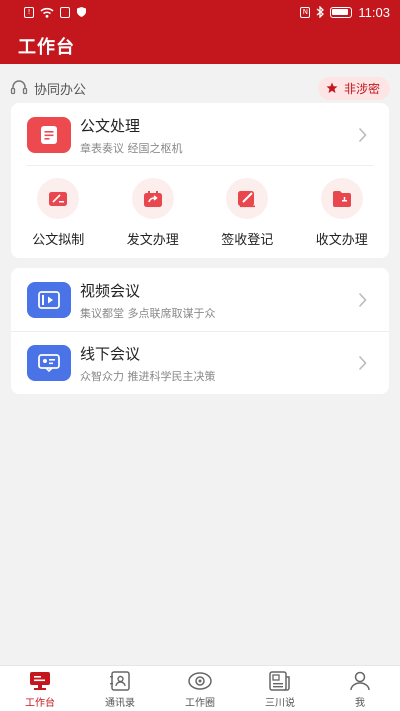 This screenshot has height=711, width=400. I want to click on row-subtitle: 集议都堂 多点联席取谋于众, so click(148, 313).